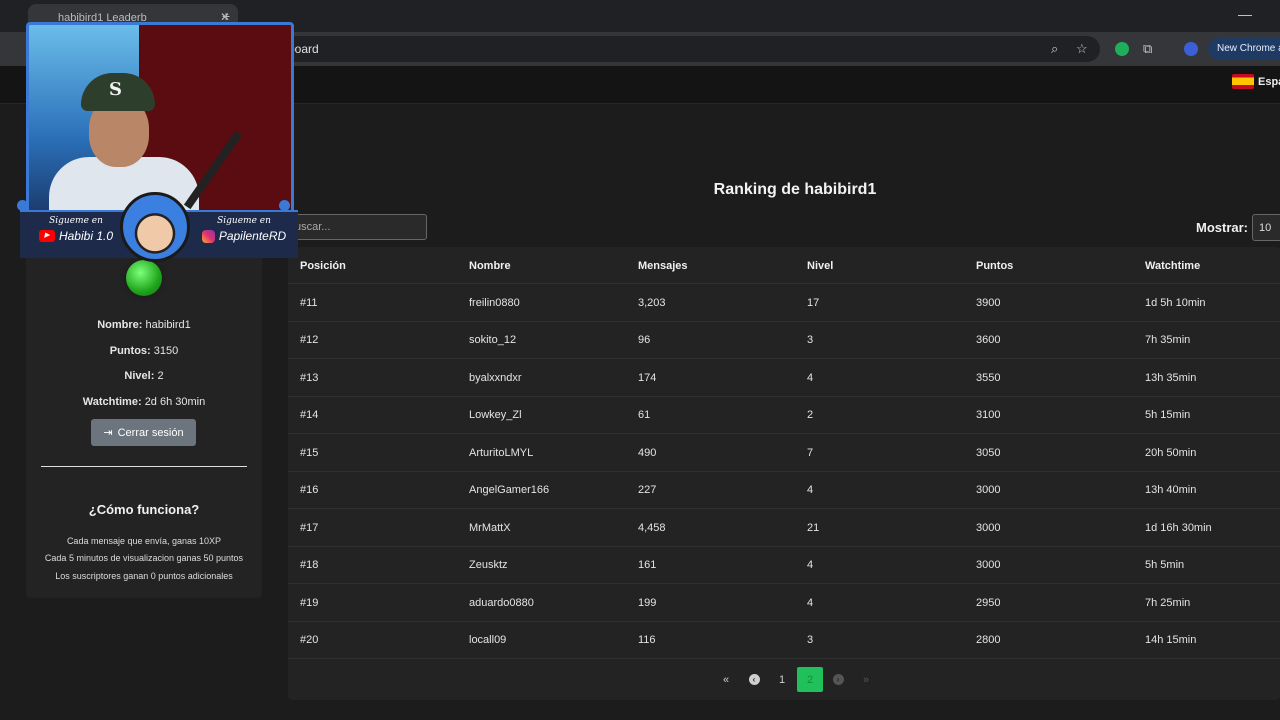 Image resolution: width=1280 pixels, height=720 pixels. Describe the element at coordinates (244, 221) in the screenshot. I see `follow-label-right: Sigueme en` at that location.